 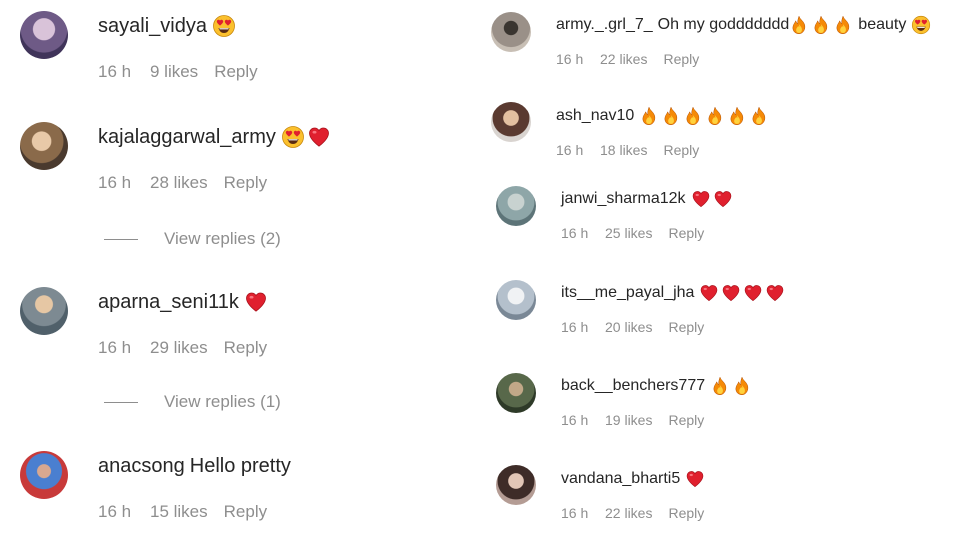 I want to click on username: vandana_bharti5, so click(x=620, y=479).